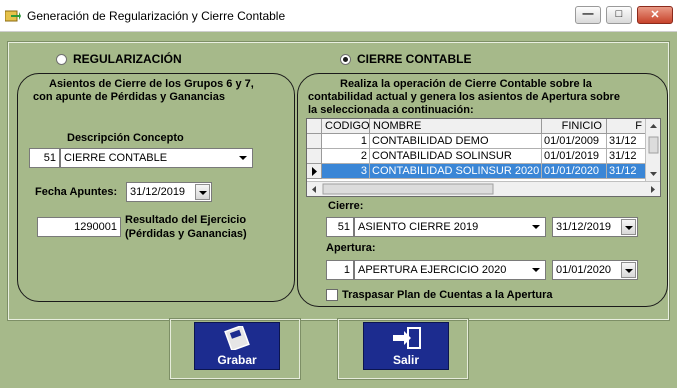  I want to click on table-cell-nombre: CONTABILIDAD SOLINSUR, so click(456, 156).